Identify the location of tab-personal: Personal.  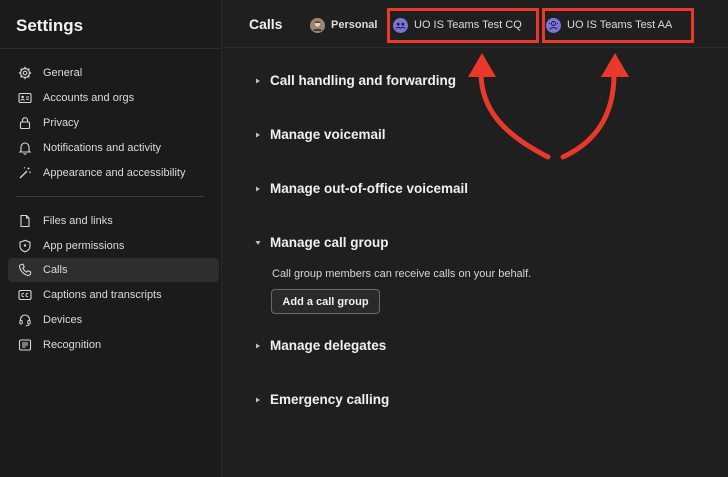
(343, 25).